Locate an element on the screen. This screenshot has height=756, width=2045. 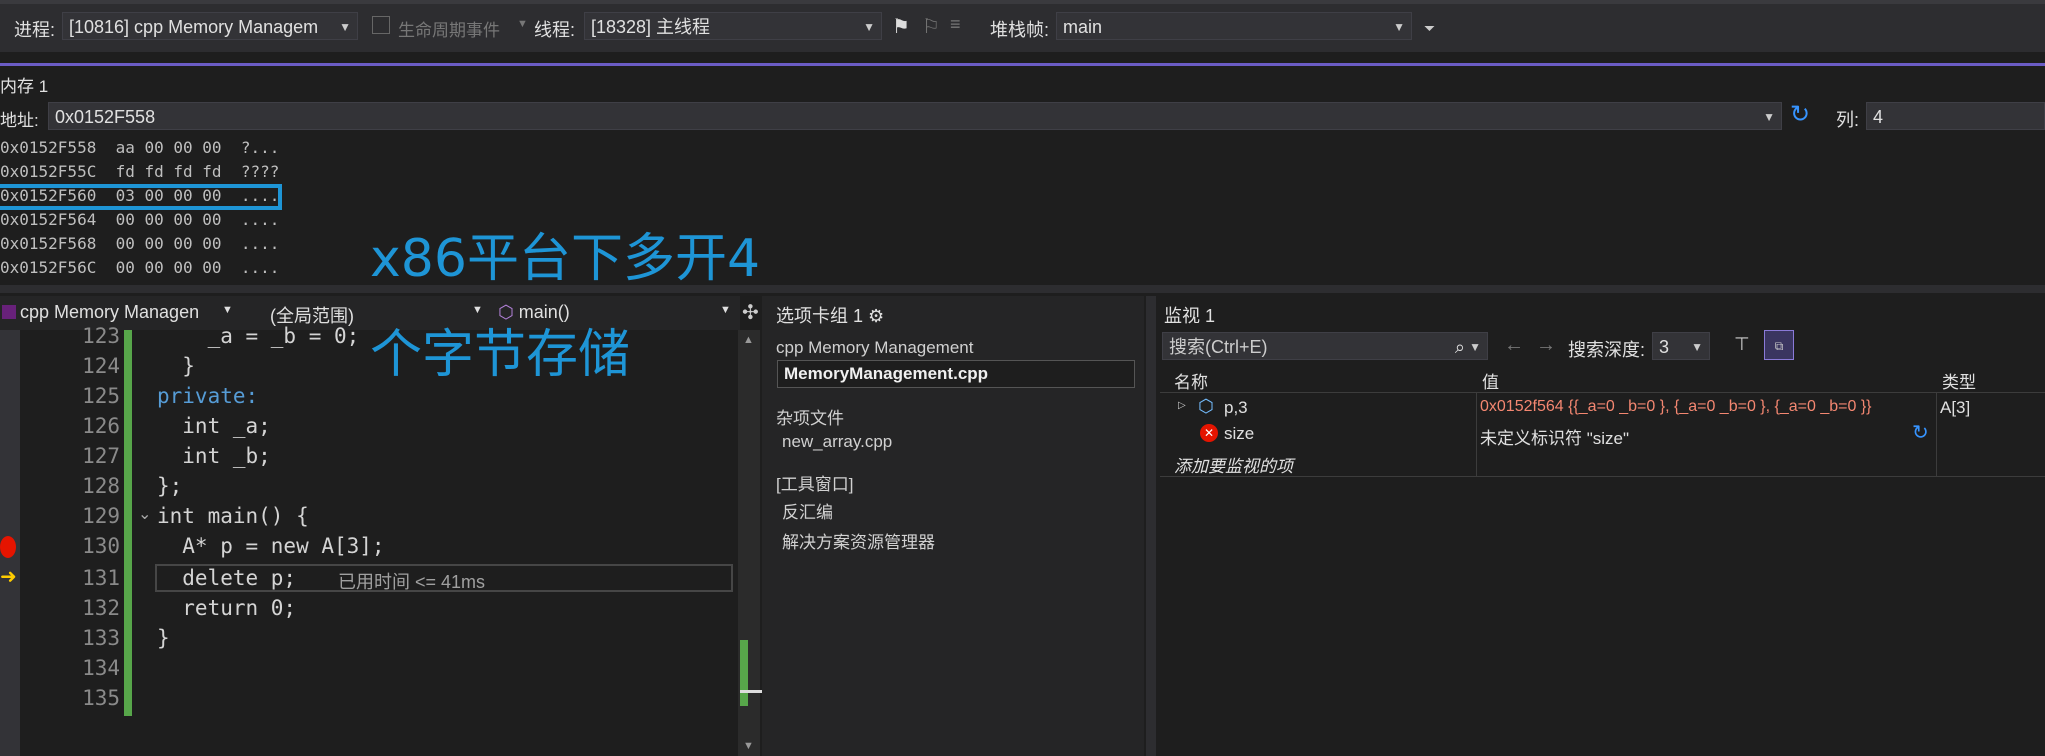
col-type-header: 类型 is located at coordinates (1959, 380).